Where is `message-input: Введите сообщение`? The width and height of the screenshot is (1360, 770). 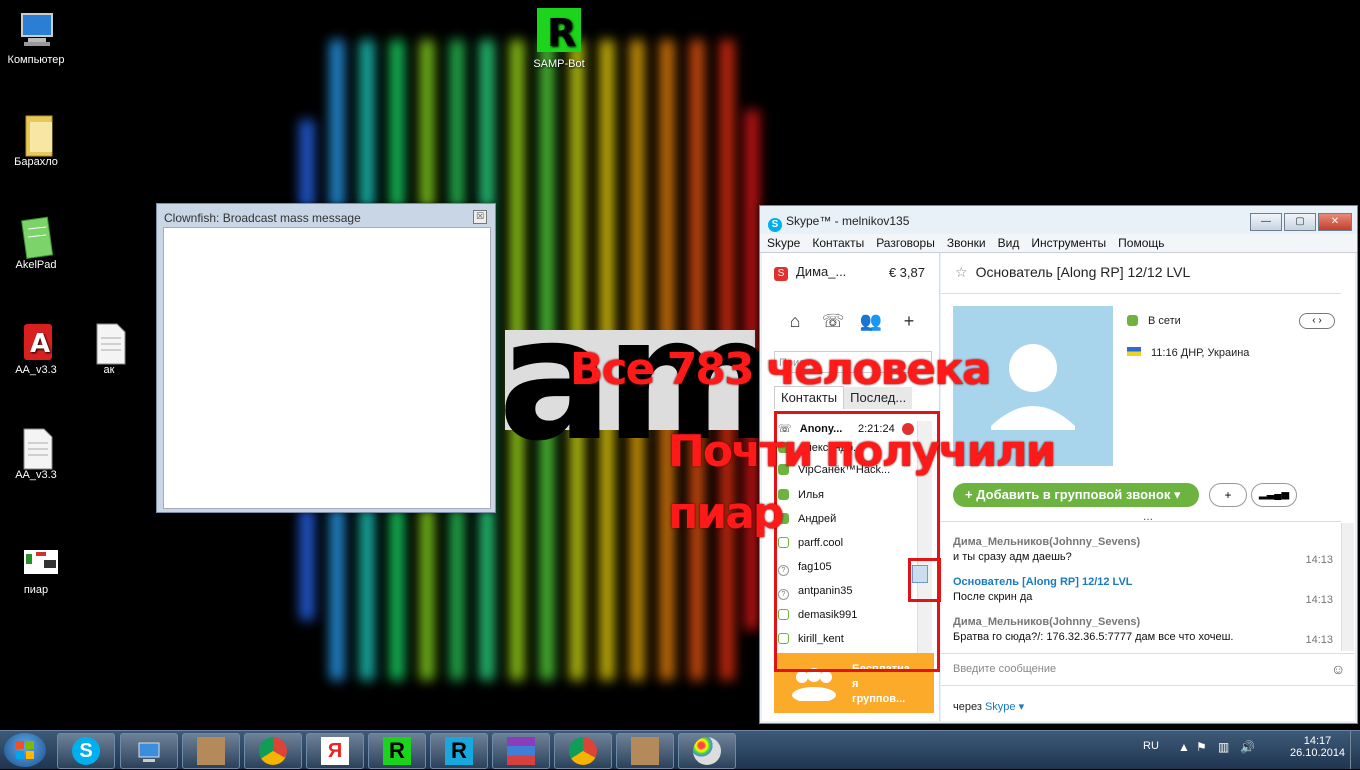 message-input: Введите сообщение is located at coordinates (1148, 668).